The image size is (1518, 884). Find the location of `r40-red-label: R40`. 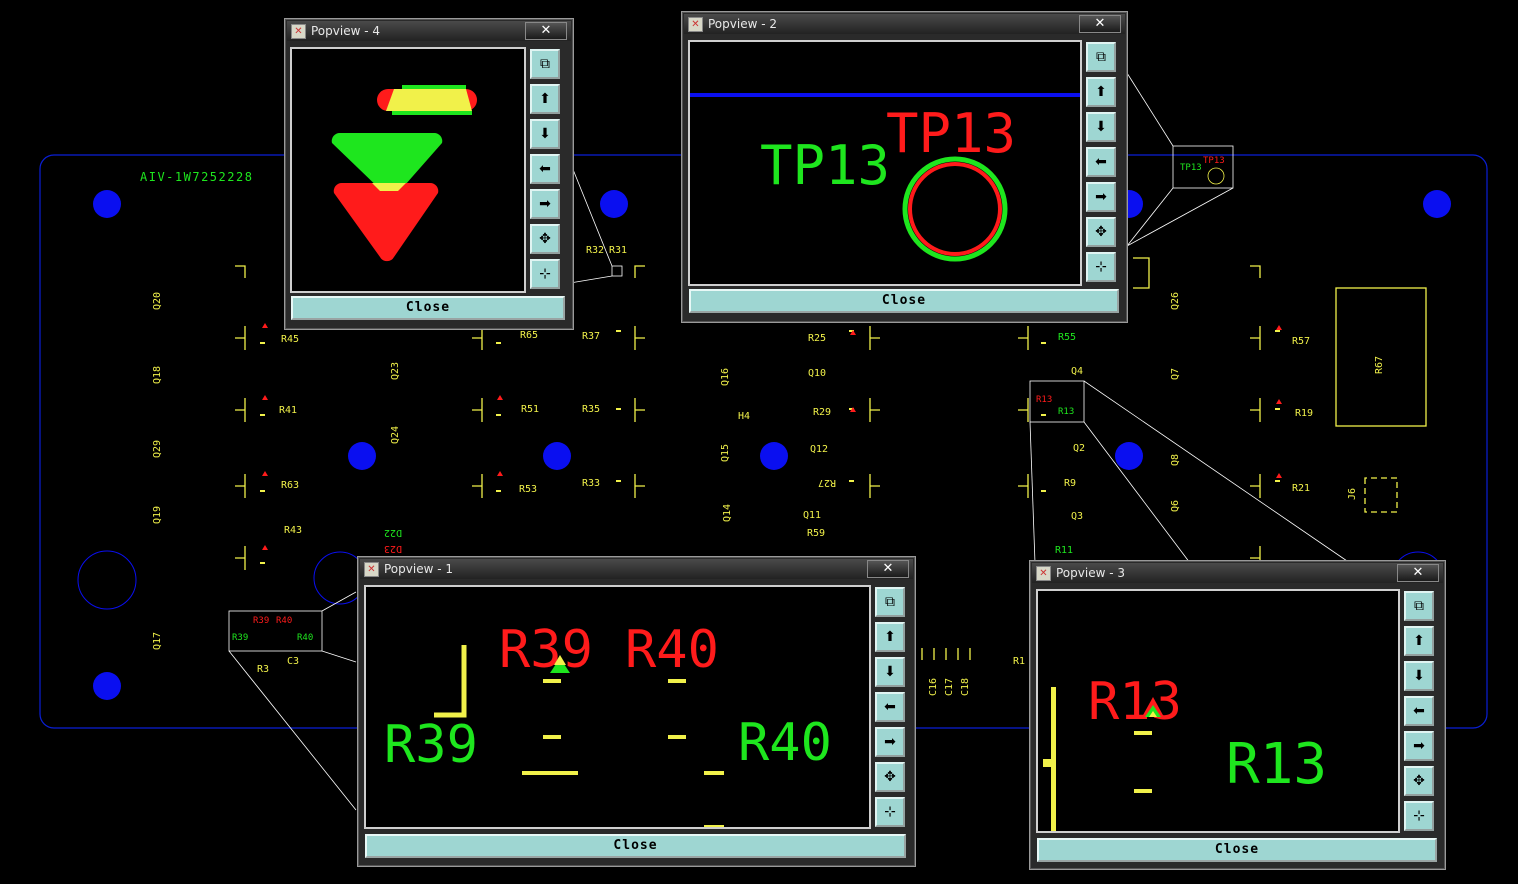

r40-red-label: R40 is located at coordinates (672, 650).